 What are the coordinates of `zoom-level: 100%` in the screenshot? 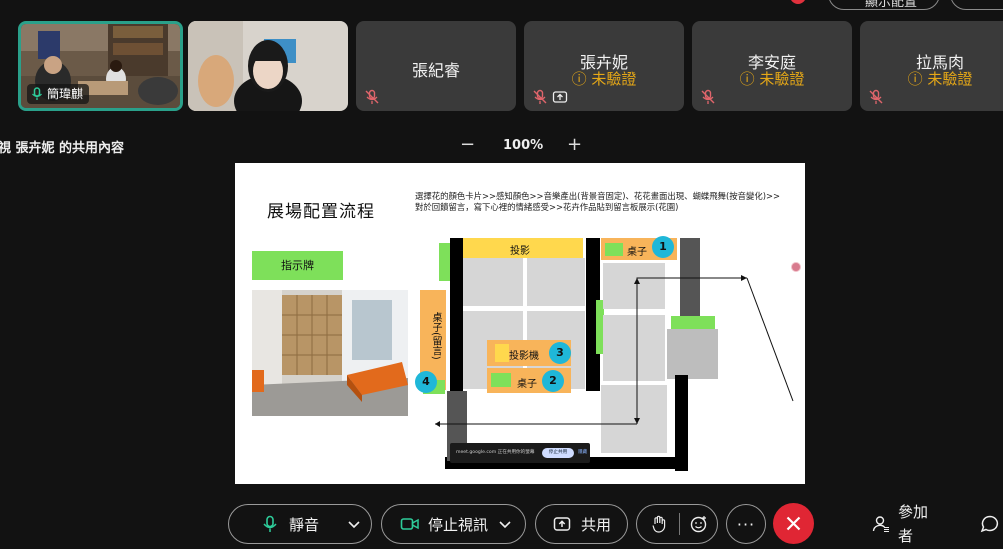 It's located at (523, 145).